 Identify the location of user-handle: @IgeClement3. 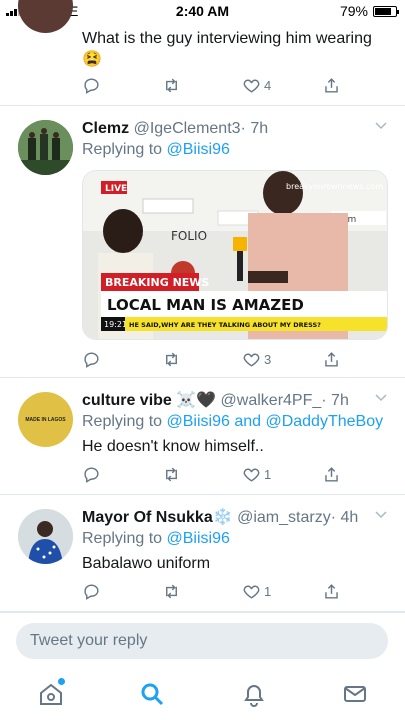
(187, 128).